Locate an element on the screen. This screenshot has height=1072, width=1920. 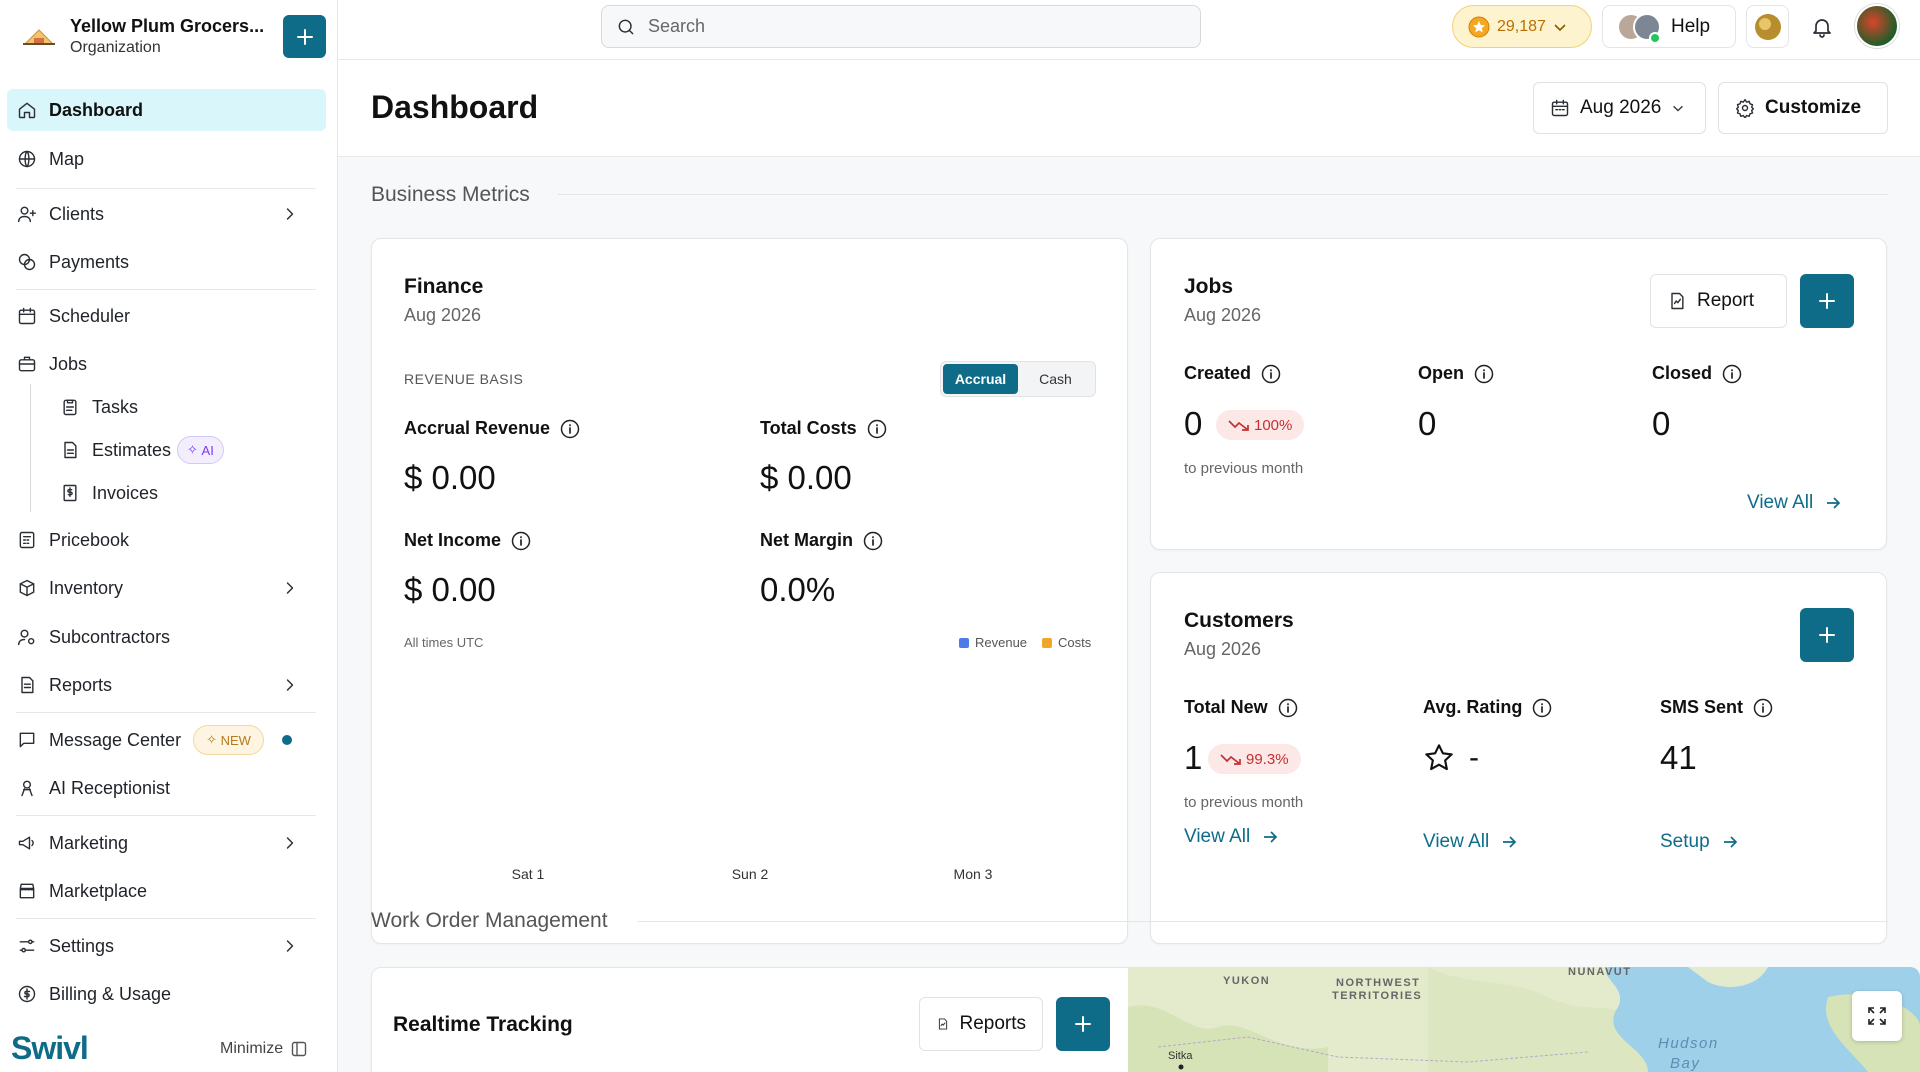
month-picker: Aug 2026 is located at coordinates (1619, 108).